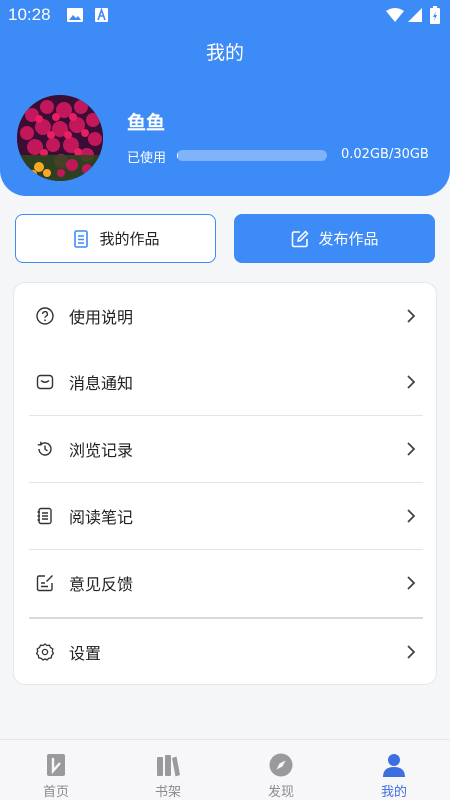 The width and height of the screenshot is (450, 800). I want to click on help-circle-icon, so click(45, 316).